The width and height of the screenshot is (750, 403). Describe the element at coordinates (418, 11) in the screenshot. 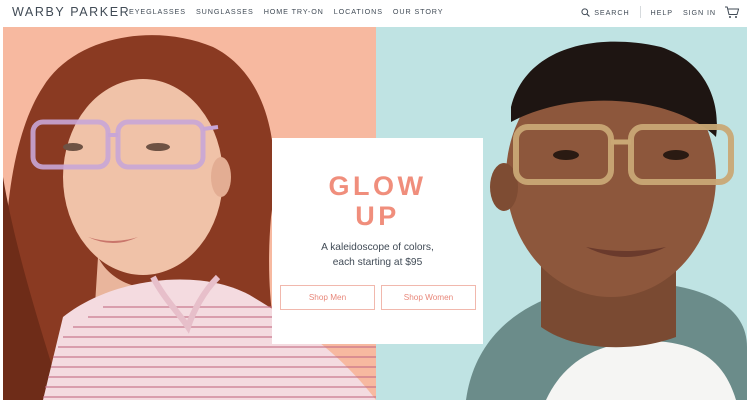

I see `nav-our-story: OUR STORY` at that location.